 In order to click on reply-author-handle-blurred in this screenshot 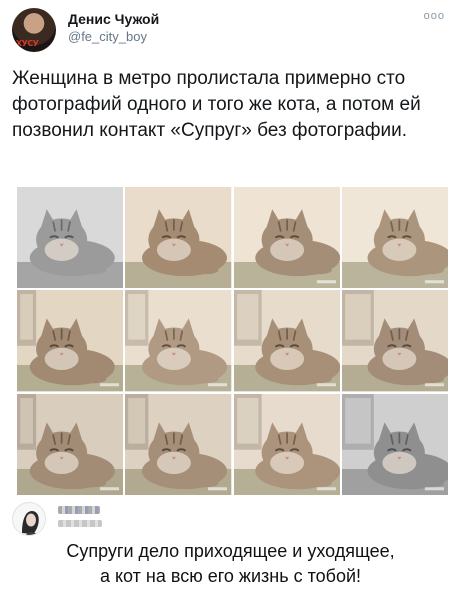, I will do `click(80, 523)`.